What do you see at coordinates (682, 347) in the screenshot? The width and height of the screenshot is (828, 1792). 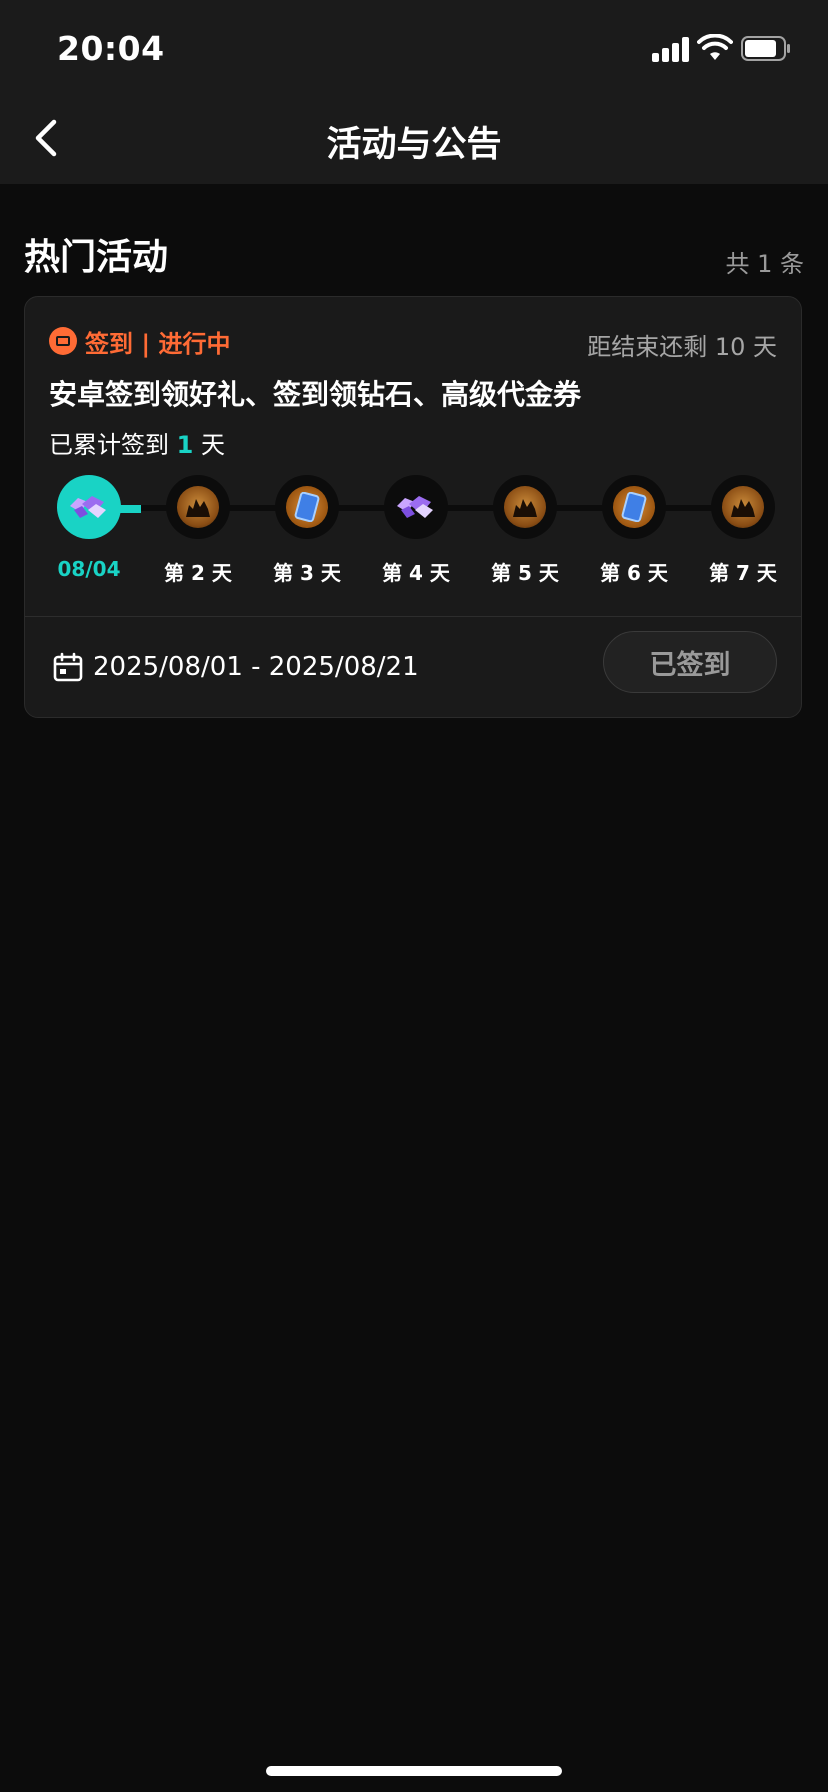 I see `remaining-time: 距结束还剩 10 天` at bounding box center [682, 347].